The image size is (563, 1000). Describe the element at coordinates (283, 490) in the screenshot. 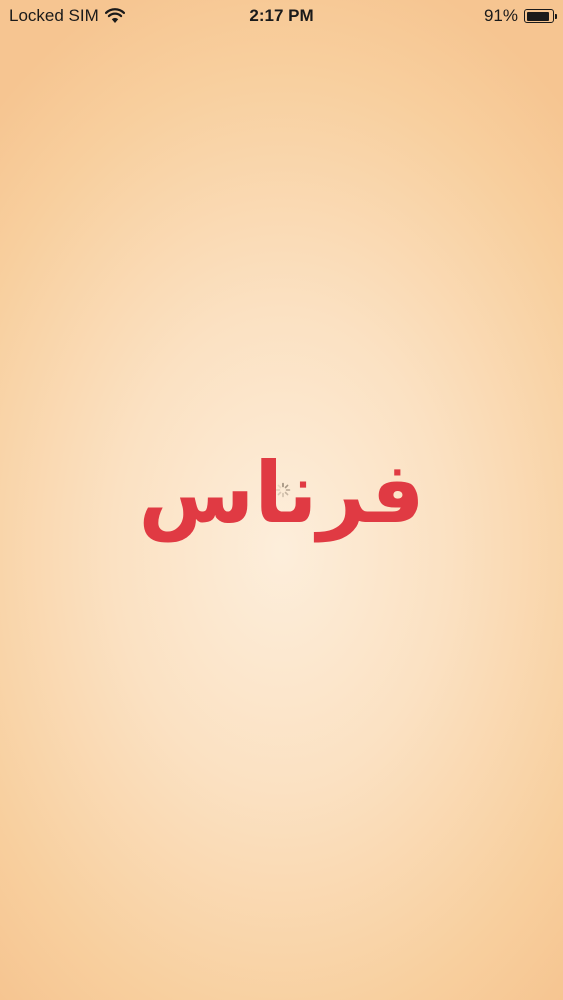

I see `activity-spinner-icon` at that location.